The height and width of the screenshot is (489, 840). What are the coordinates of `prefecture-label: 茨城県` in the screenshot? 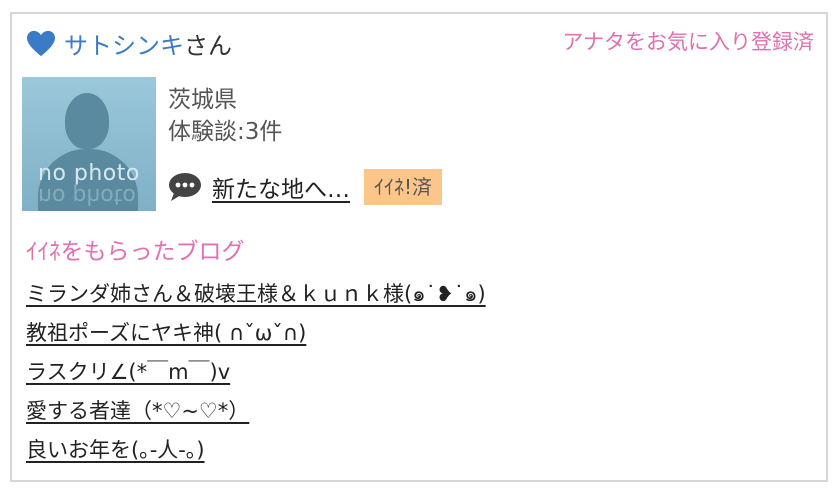 It's located at (202, 100).